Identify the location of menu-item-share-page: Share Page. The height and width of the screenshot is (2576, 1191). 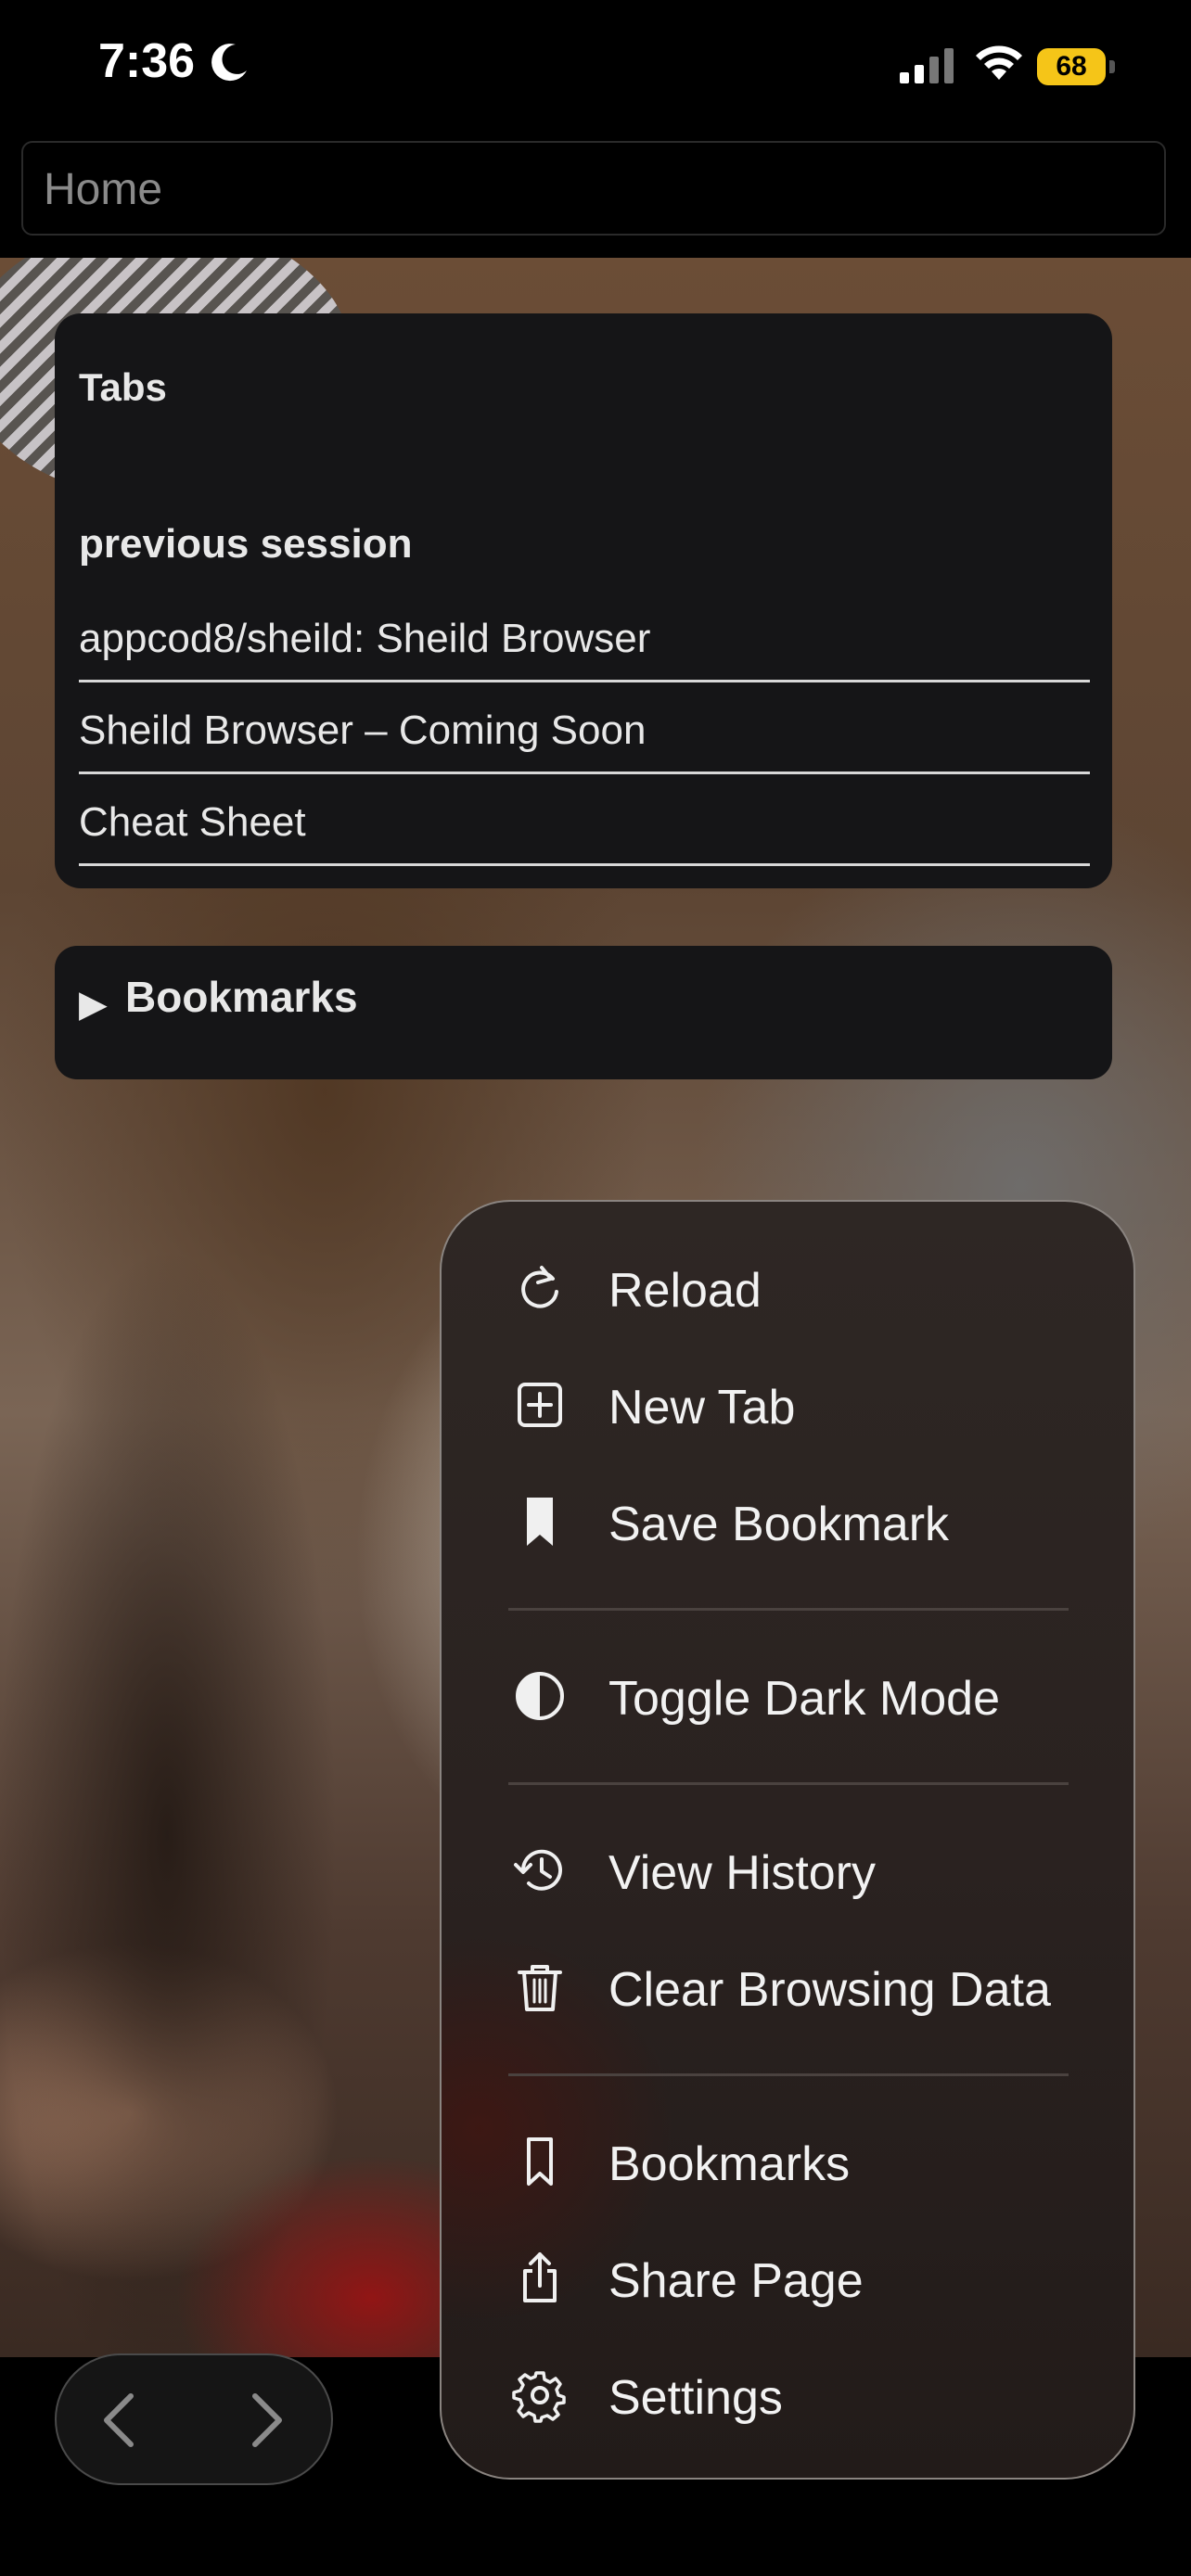
(788, 2278).